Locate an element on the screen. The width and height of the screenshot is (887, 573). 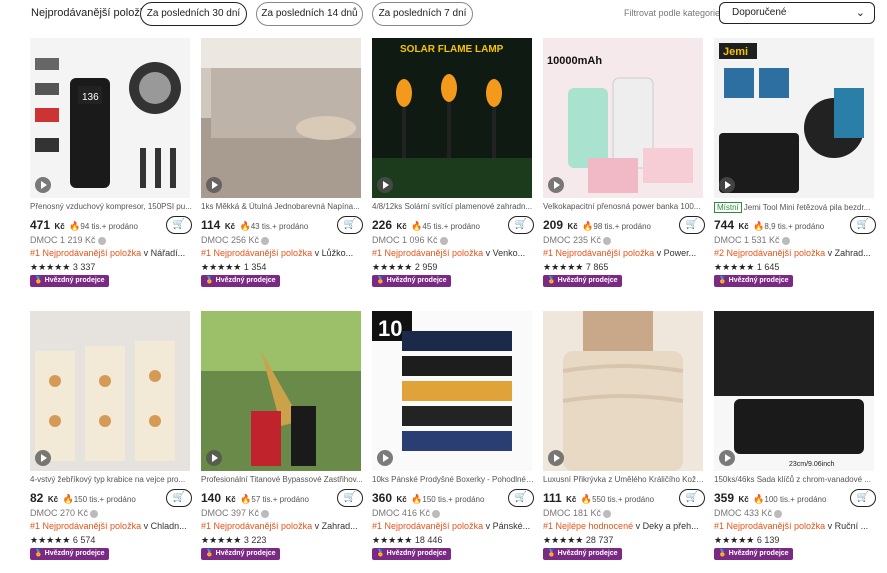
review-count: 1 354 is located at coordinates (255, 267).